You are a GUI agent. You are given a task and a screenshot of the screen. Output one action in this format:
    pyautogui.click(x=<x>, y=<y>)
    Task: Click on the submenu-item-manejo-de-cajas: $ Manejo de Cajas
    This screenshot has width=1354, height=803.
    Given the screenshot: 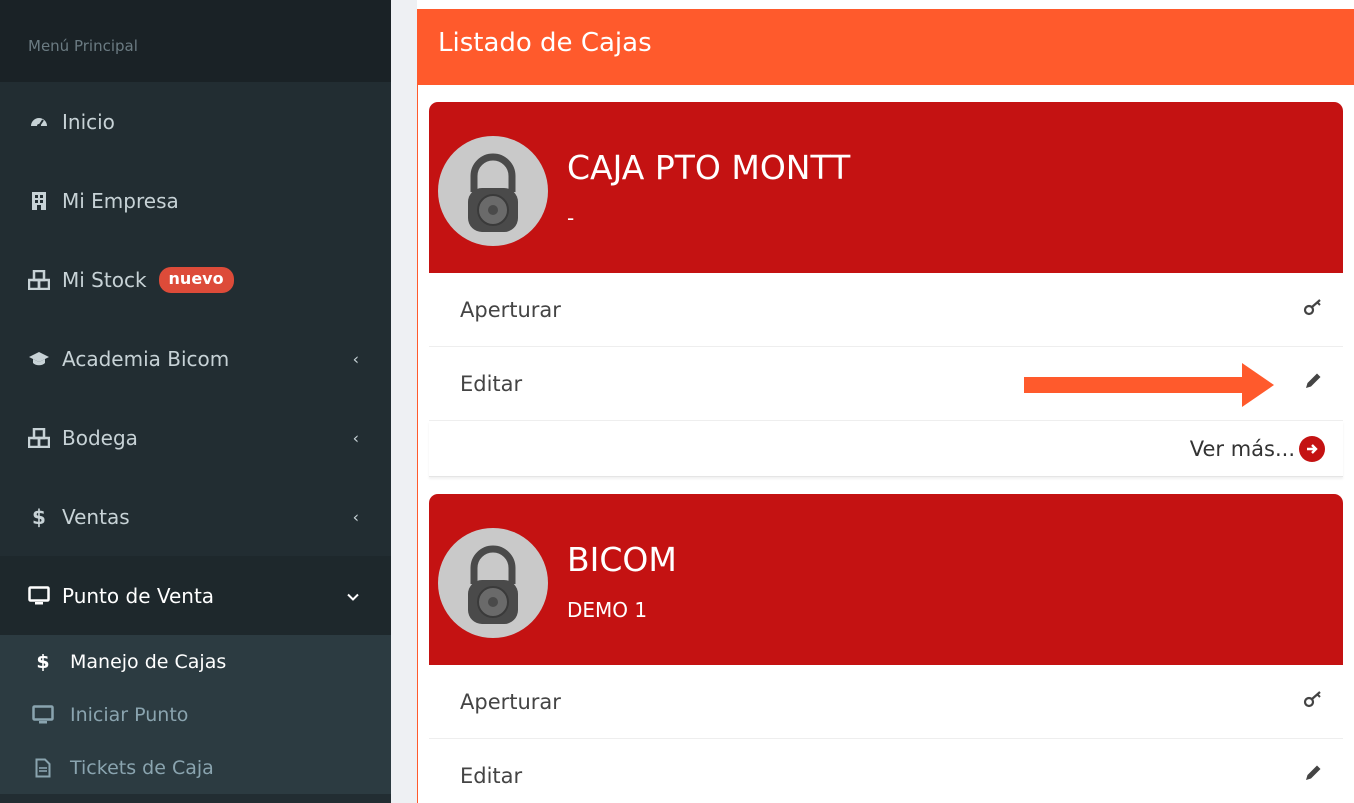 What is the action you would take?
    pyautogui.click(x=195, y=661)
    